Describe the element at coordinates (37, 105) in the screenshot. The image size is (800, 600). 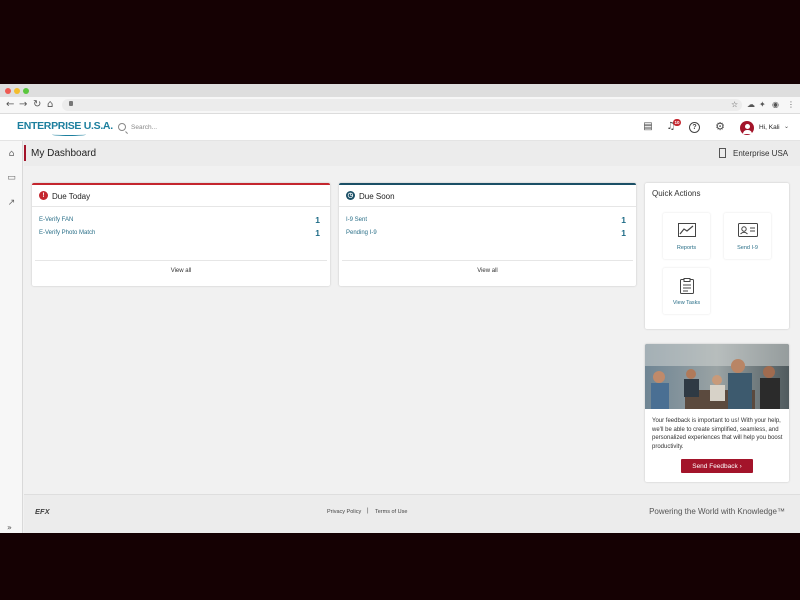
I see `reload-icon: ↻` at that location.